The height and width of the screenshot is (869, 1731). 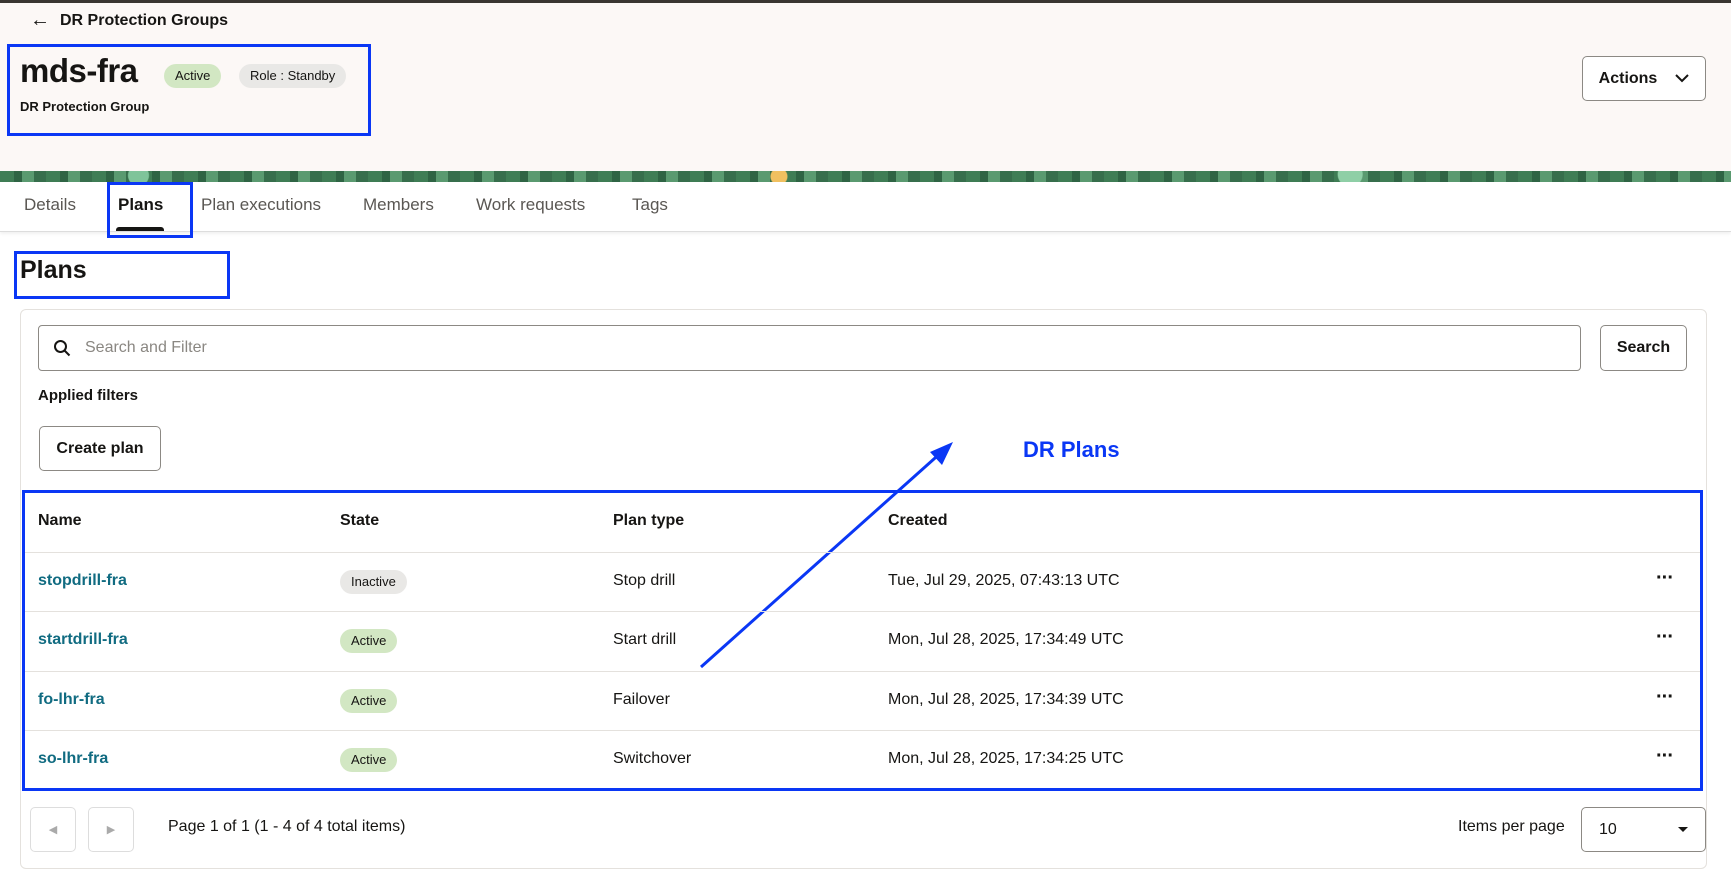 I want to click on search-input, so click(x=785, y=348).